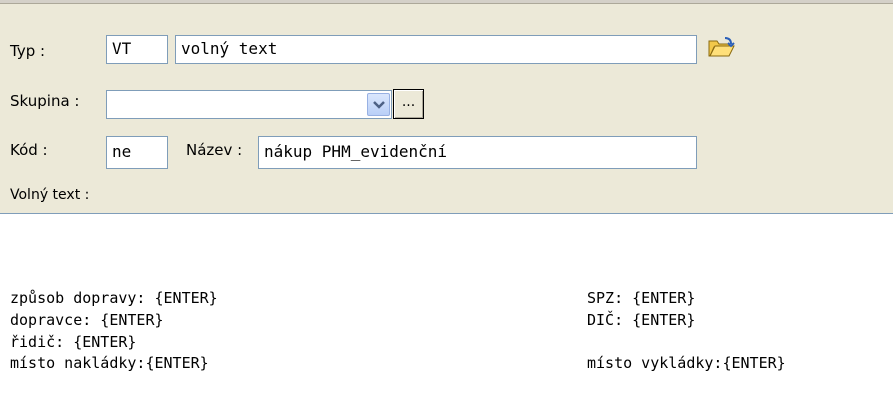 The image size is (893, 419). Describe the element at coordinates (641, 320) in the screenshot. I see `text-line: DIČ: {ENTER}` at that location.